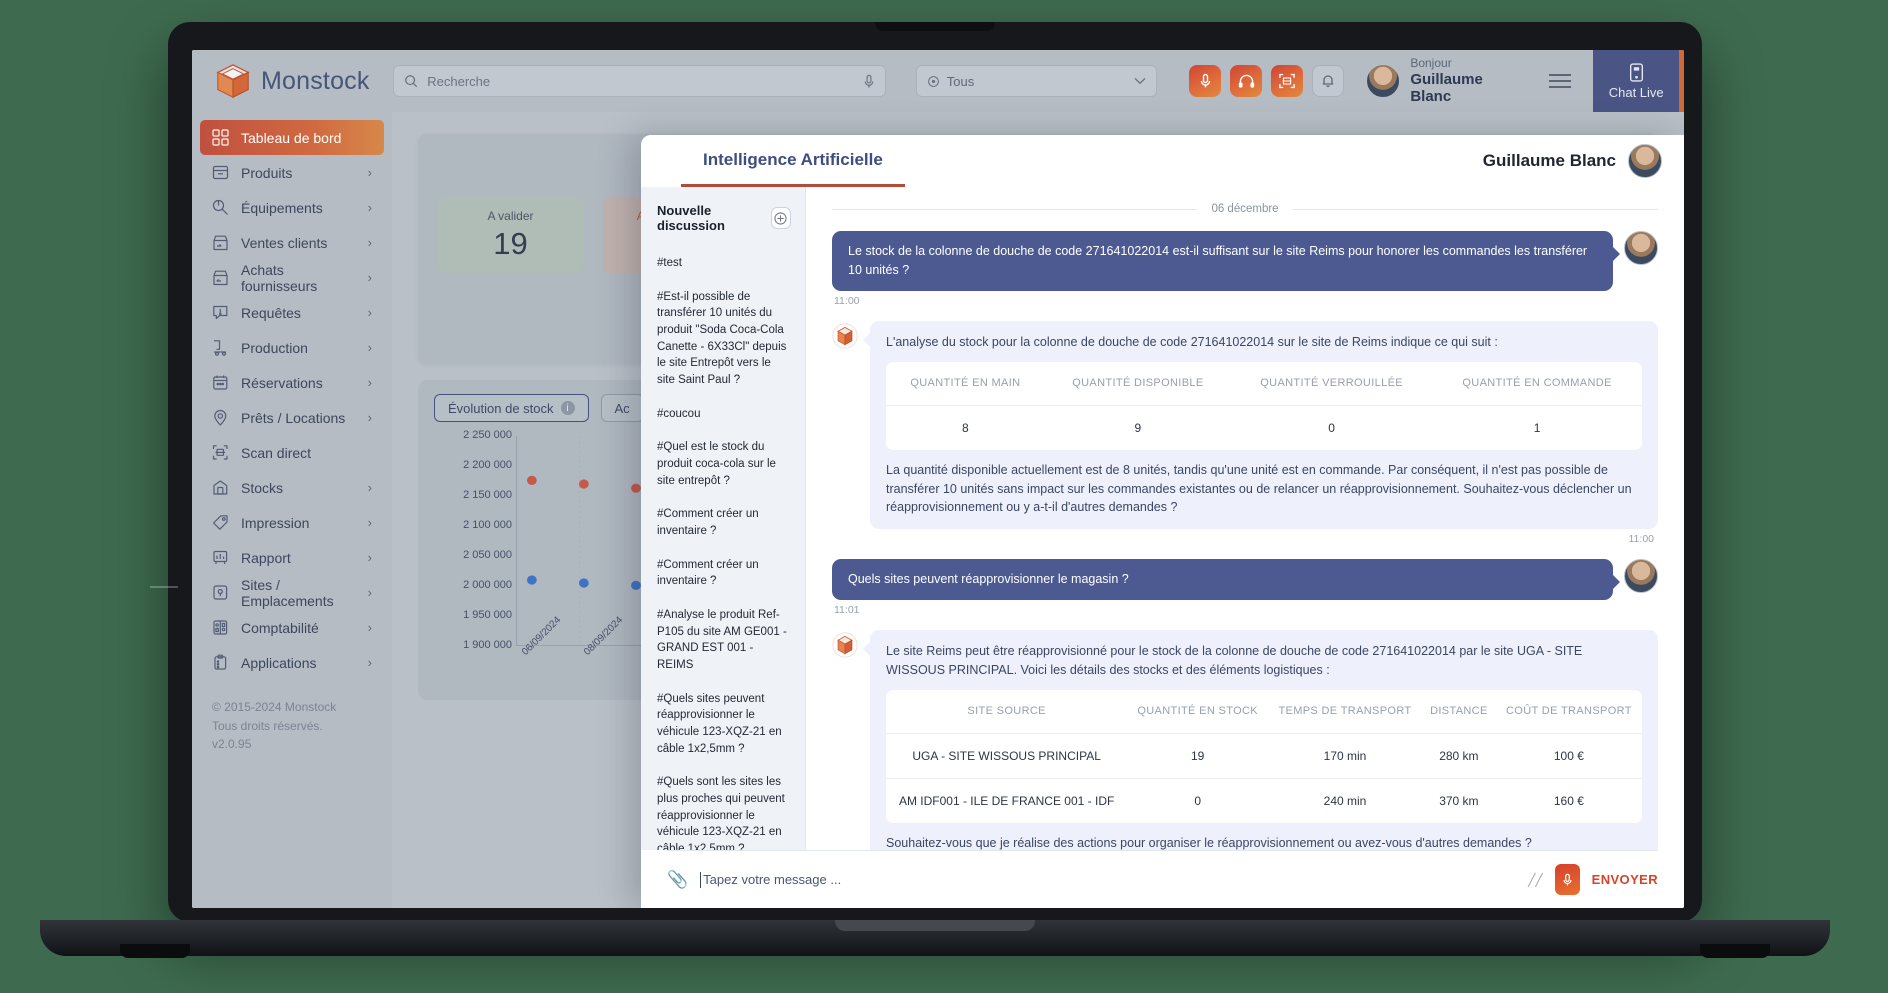 This screenshot has width=1888, height=993. I want to click on brand: Monstock, so click(290, 81).